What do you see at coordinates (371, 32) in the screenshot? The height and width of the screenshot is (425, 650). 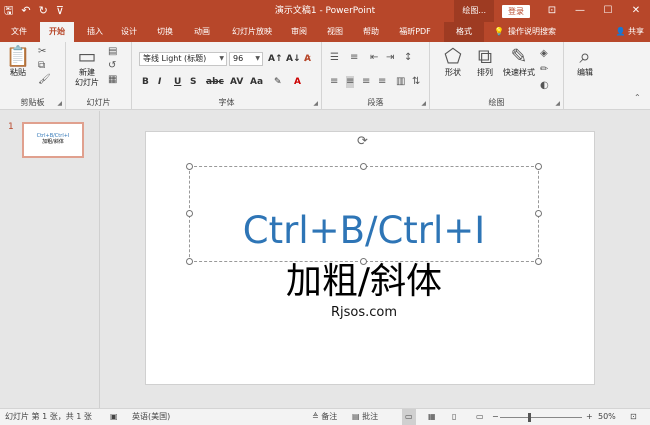 I see `tab-help: 帮助` at bounding box center [371, 32].